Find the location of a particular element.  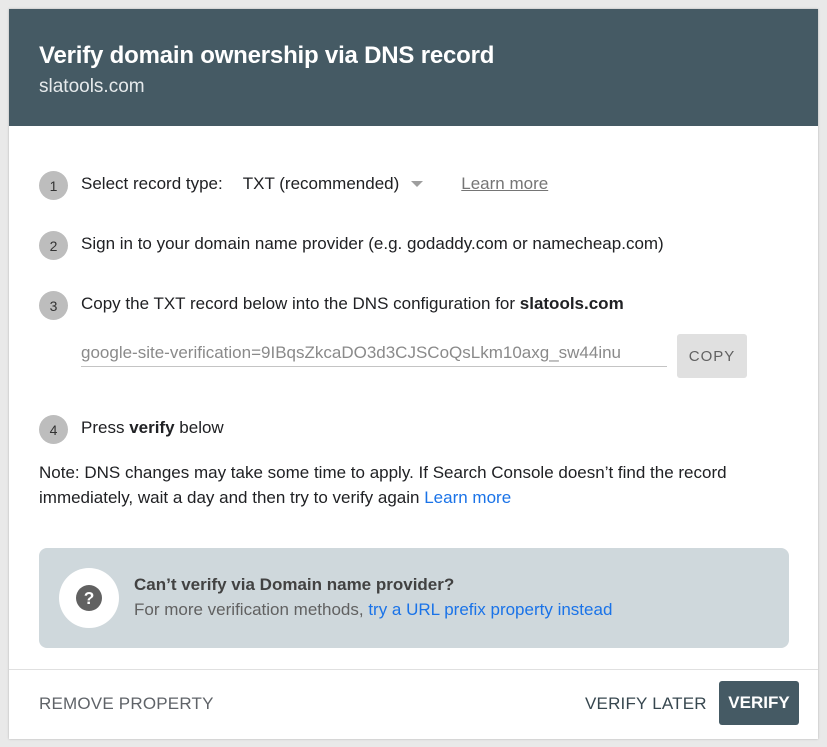

note-learn-more-link: Learn more is located at coordinates (467, 497).